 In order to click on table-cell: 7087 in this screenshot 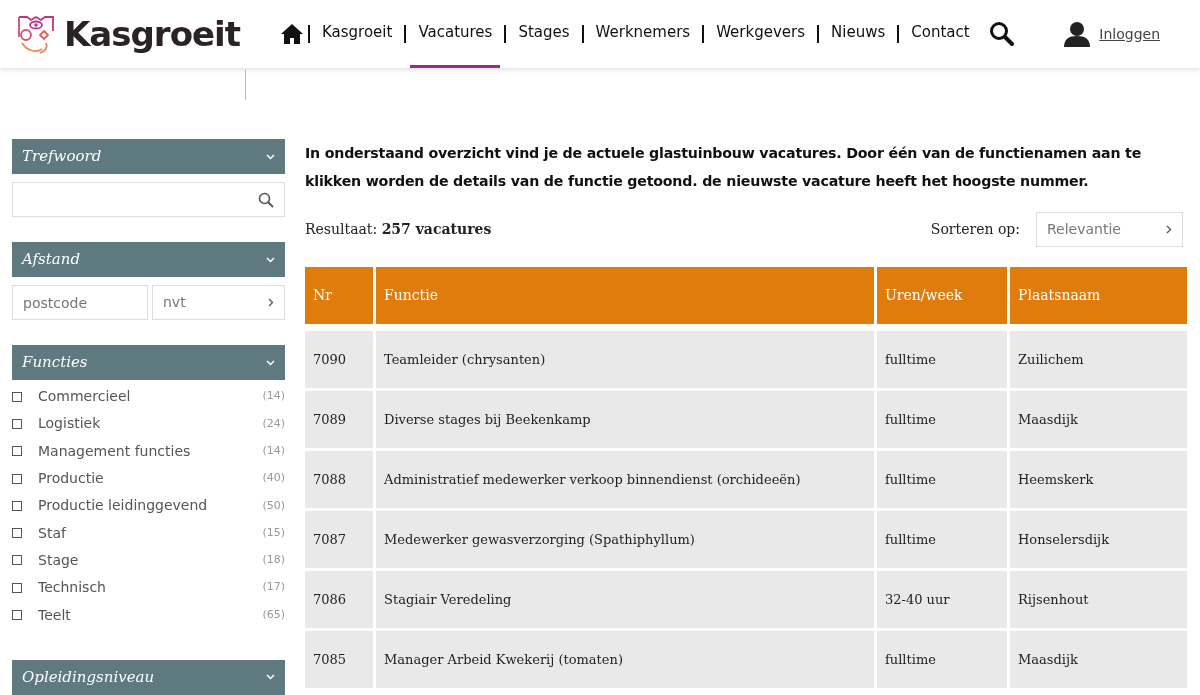, I will do `click(339, 539)`.